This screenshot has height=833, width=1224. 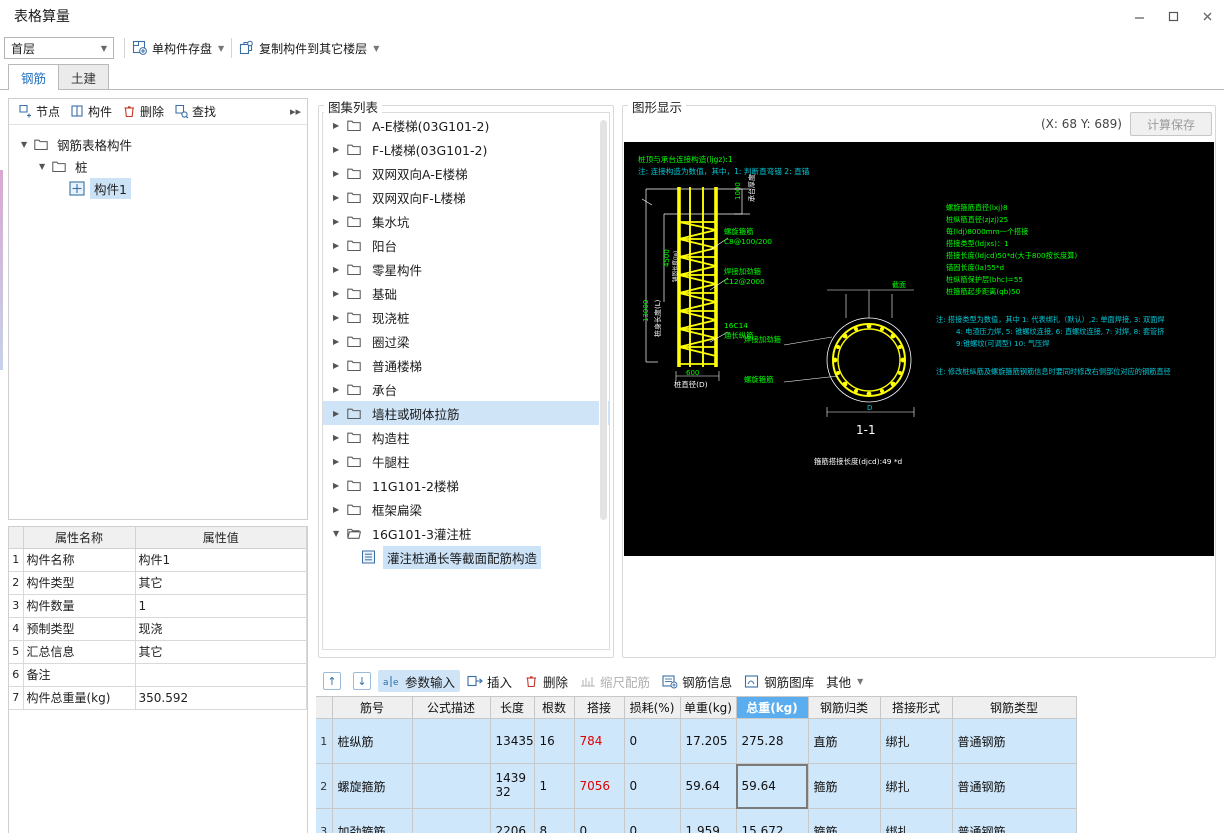 I want to click on search-button: 查找, so click(x=195, y=112).